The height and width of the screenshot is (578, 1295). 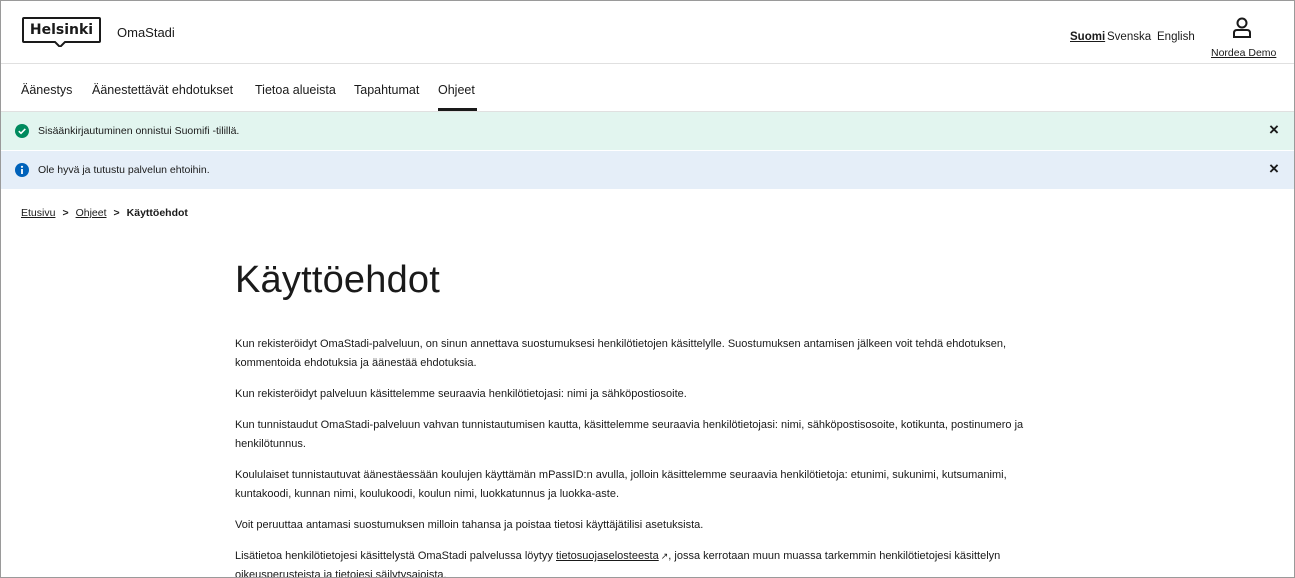 What do you see at coordinates (22, 131) in the screenshot?
I see `check-circle-icon` at bounding box center [22, 131].